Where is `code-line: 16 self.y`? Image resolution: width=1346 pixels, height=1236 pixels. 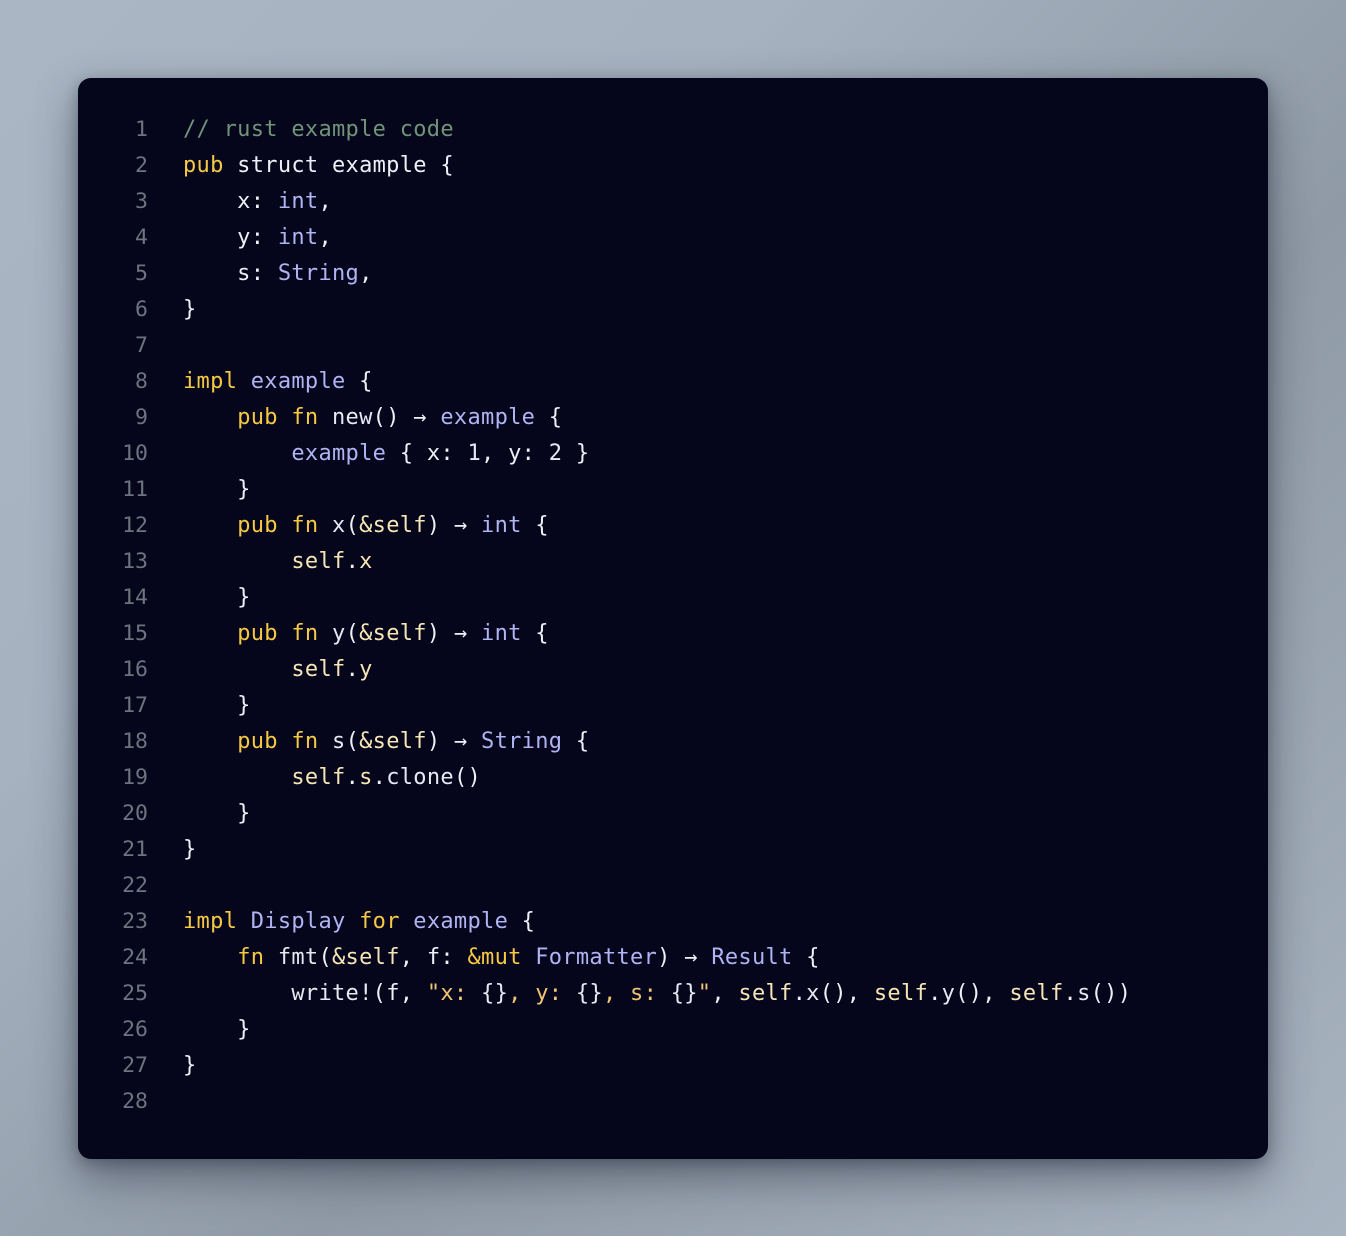
code-line: 16 self.y is located at coordinates (673, 670).